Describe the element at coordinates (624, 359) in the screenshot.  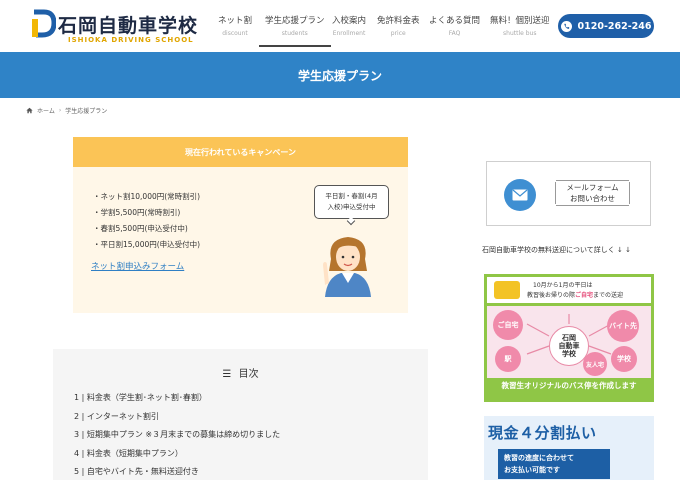
I see `route-node: 学校` at that location.